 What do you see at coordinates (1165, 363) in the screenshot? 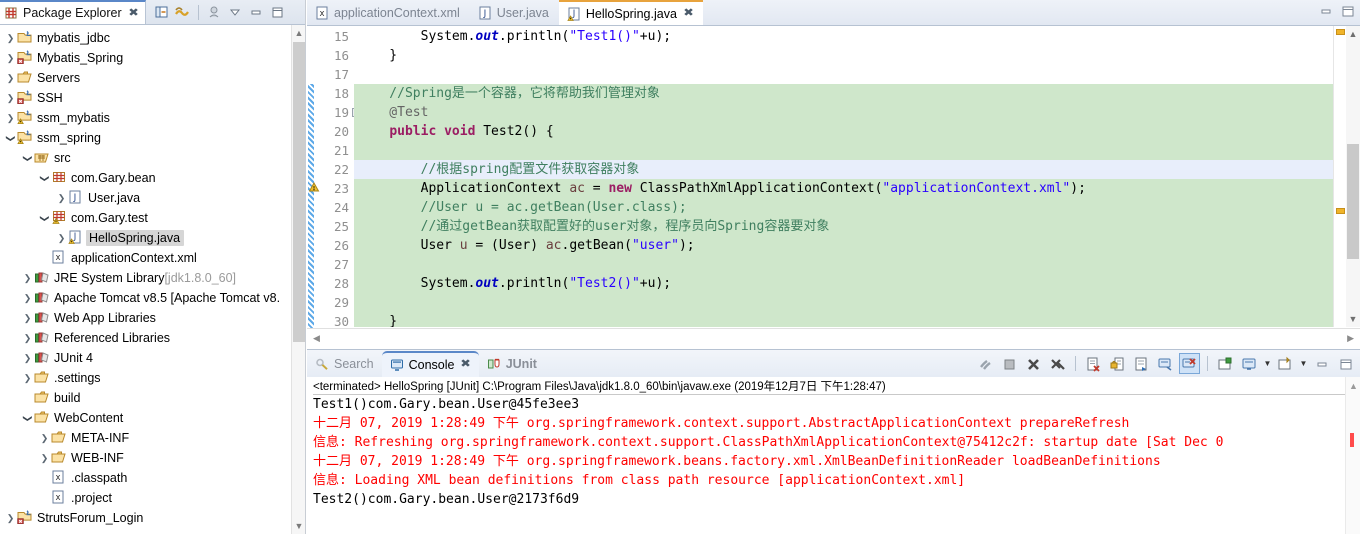
I see `show-console-on-output-icon` at bounding box center [1165, 363].